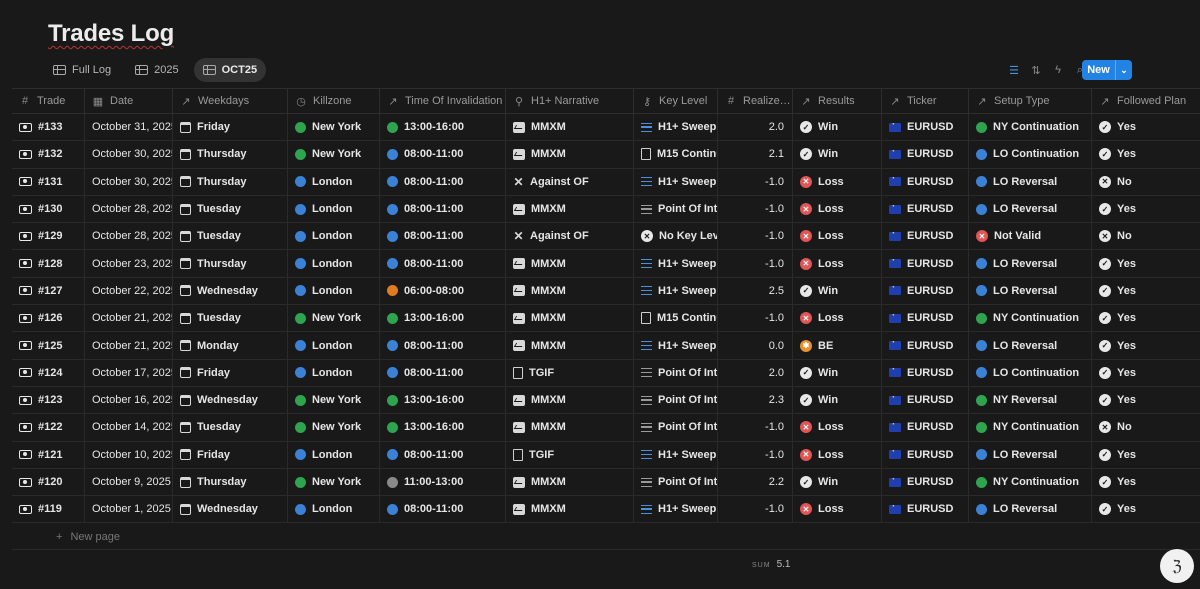 Image resolution: width=1200 pixels, height=589 pixels. What do you see at coordinates (129, 318) in the screenshot?
I see `date-cell: October 21, 2025` at bounding box center [129, 318].